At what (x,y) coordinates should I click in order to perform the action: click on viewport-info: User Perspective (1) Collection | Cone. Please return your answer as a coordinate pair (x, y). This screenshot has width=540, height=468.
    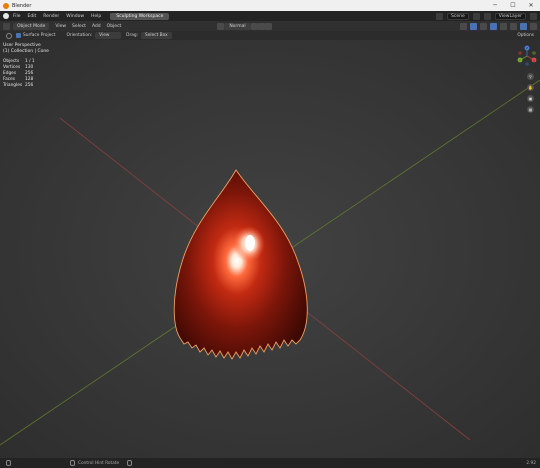
    Looking at the image, I should click on (26, 49).